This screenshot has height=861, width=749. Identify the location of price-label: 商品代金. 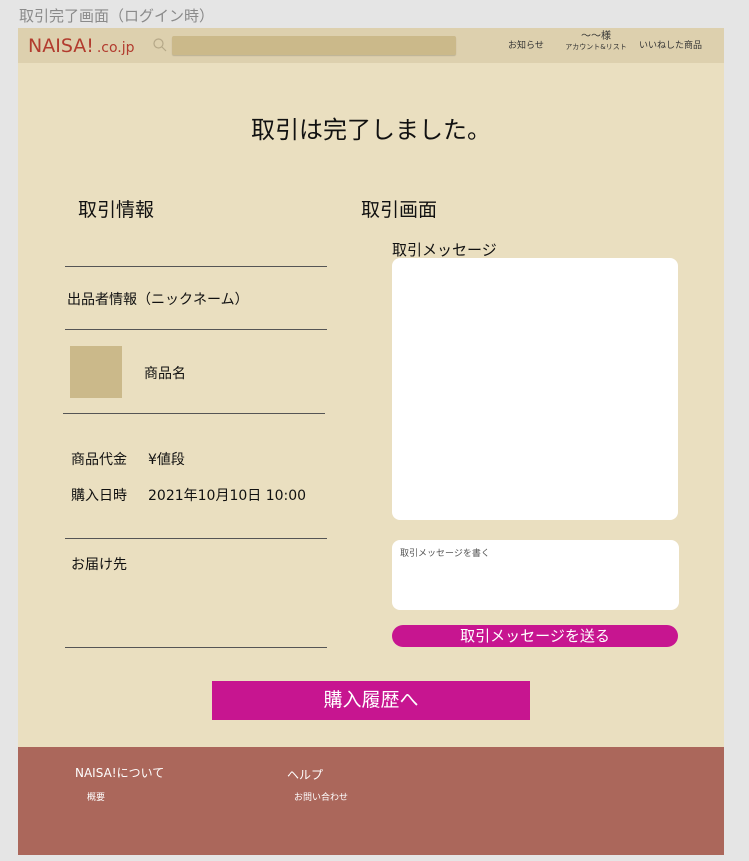
(99, 460).